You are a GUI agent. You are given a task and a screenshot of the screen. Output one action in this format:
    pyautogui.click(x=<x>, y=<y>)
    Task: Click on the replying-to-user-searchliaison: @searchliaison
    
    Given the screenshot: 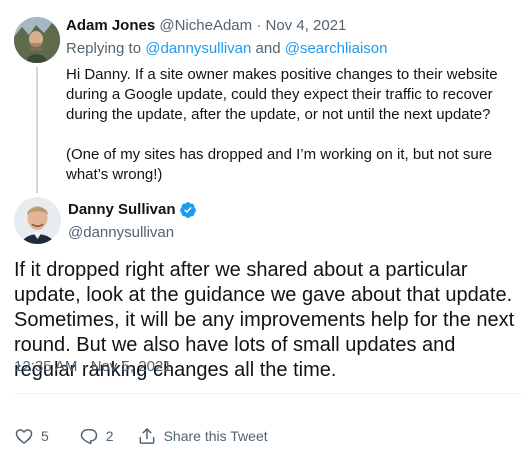 What is the action you would take?
    pyautogui.click(x=336, y=48)
    